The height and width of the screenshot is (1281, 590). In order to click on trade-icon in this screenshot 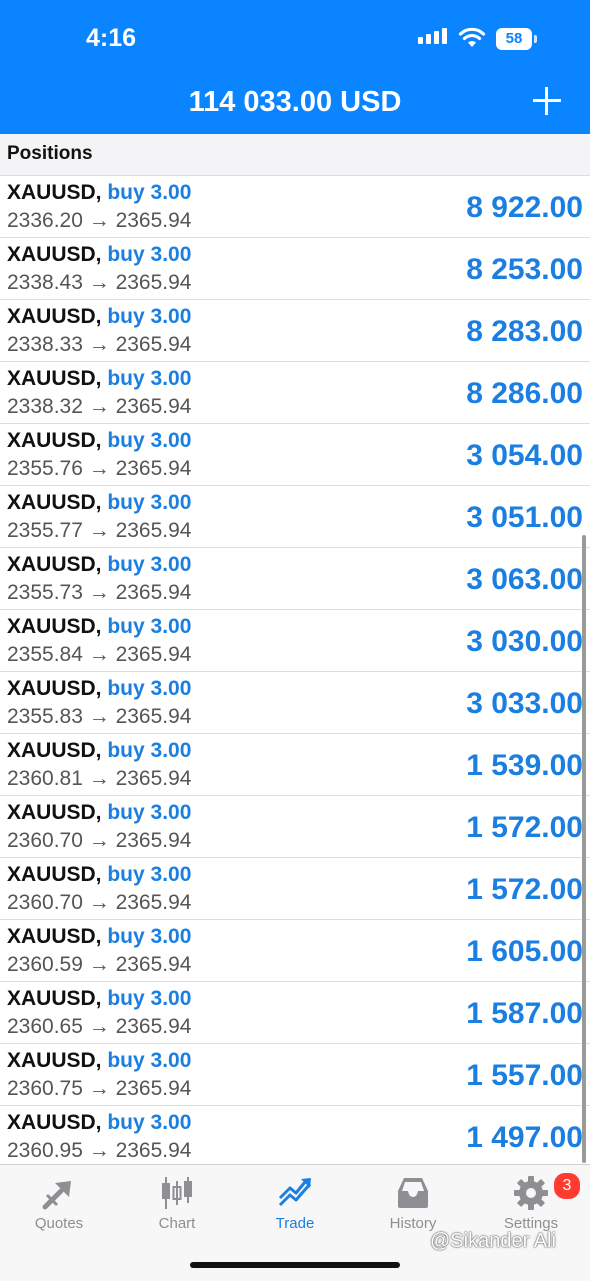, I will do `click(295, 1192)`.